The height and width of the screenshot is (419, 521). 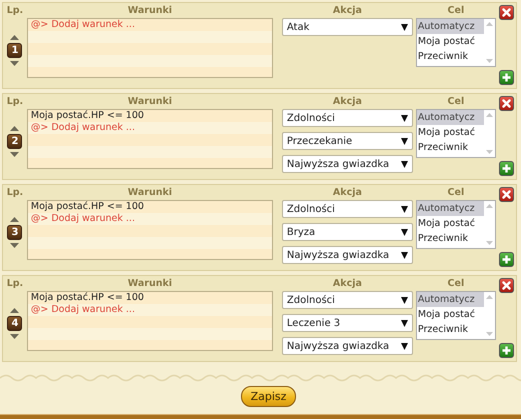 I want to click on action-dropdown: Bryza, so click(x=347, y=232).